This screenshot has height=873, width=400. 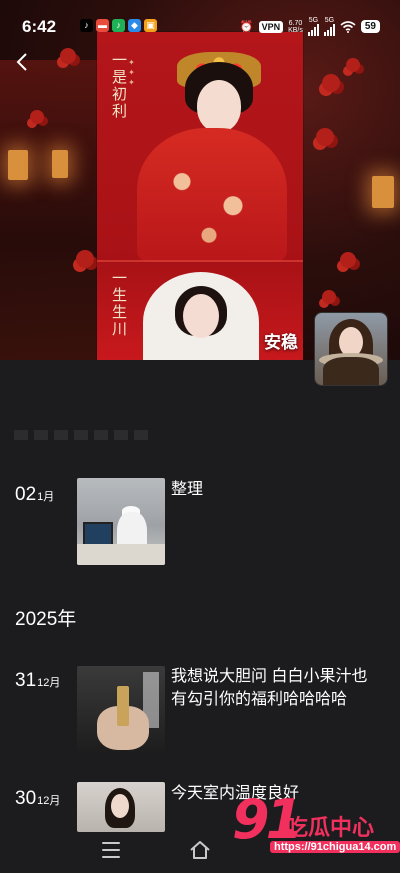 What do you see at coordinates (134, 25) in the screenshot?
I see `app-icon: ◆` at bounding box center [134, 25].